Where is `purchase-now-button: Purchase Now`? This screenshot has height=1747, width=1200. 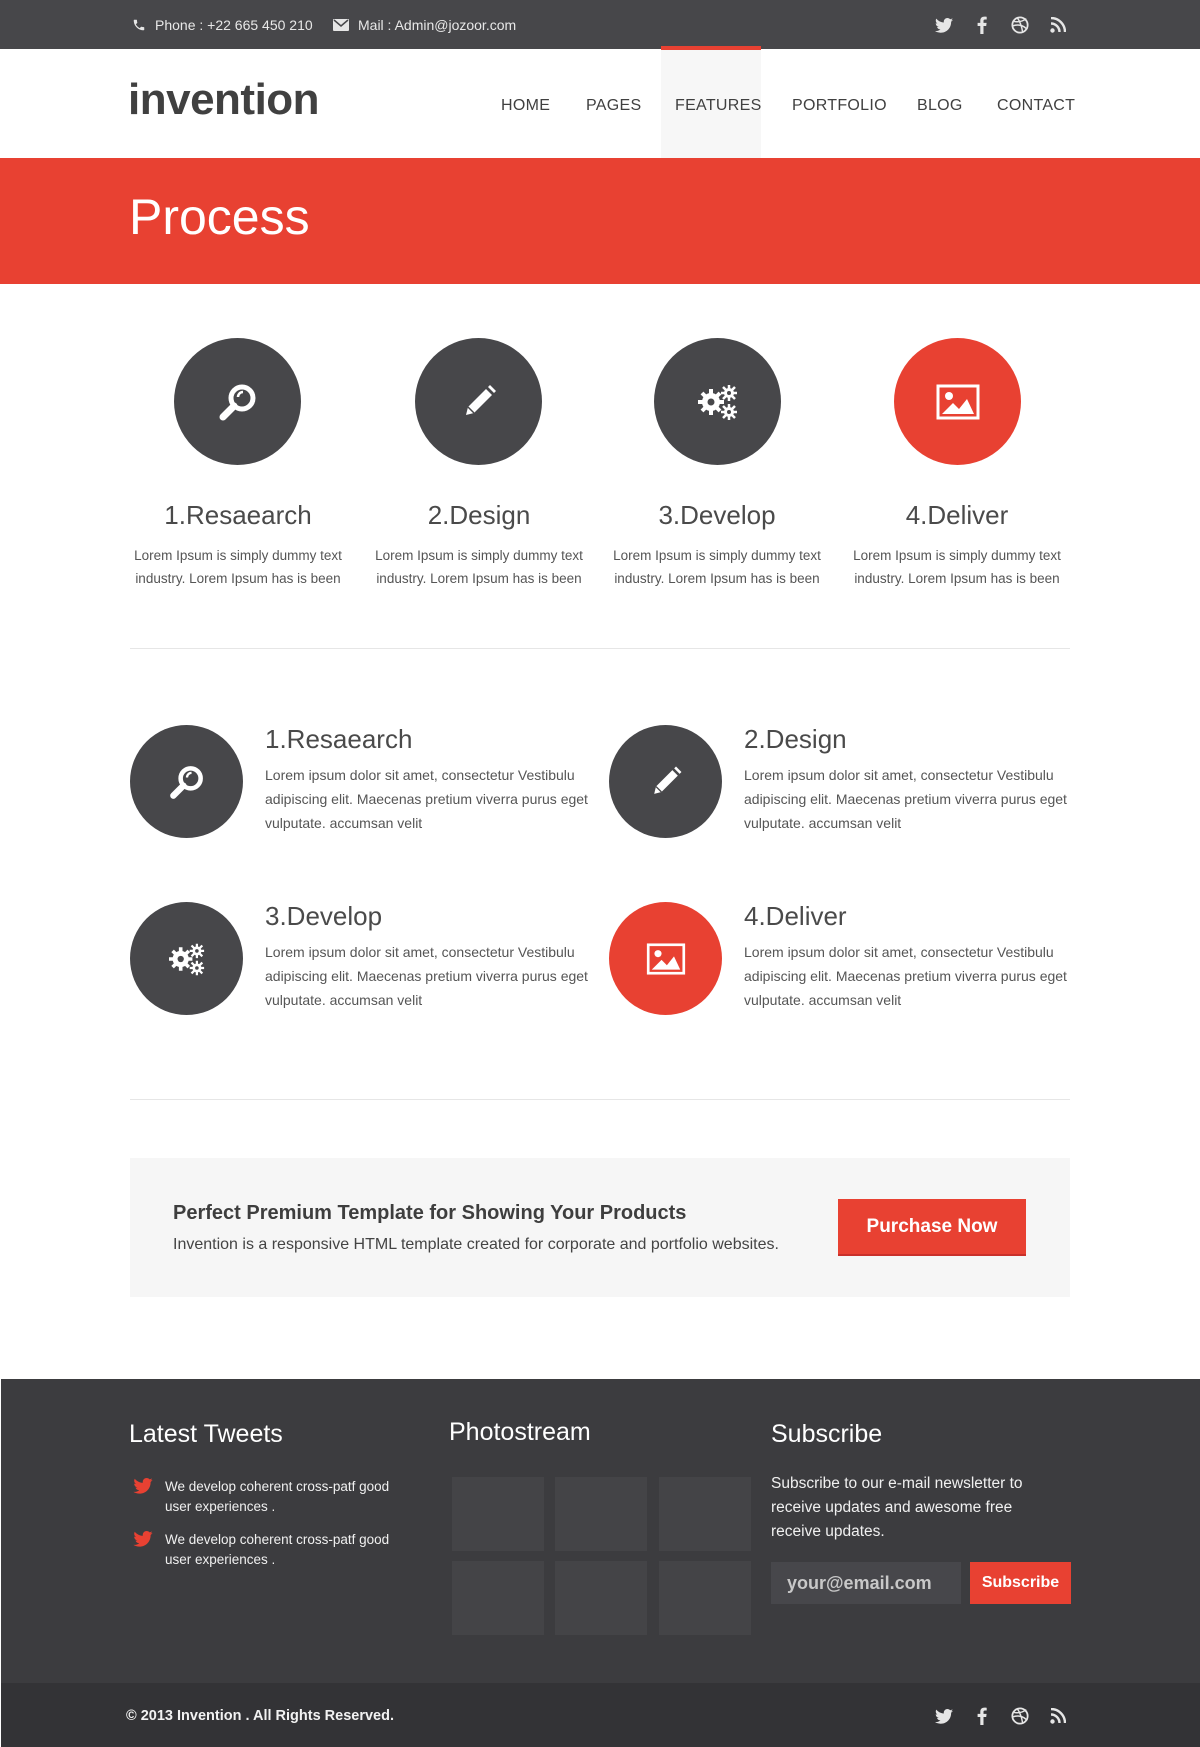 purchase-now-button: Purchase Now is located at coordinates (932, 1227).